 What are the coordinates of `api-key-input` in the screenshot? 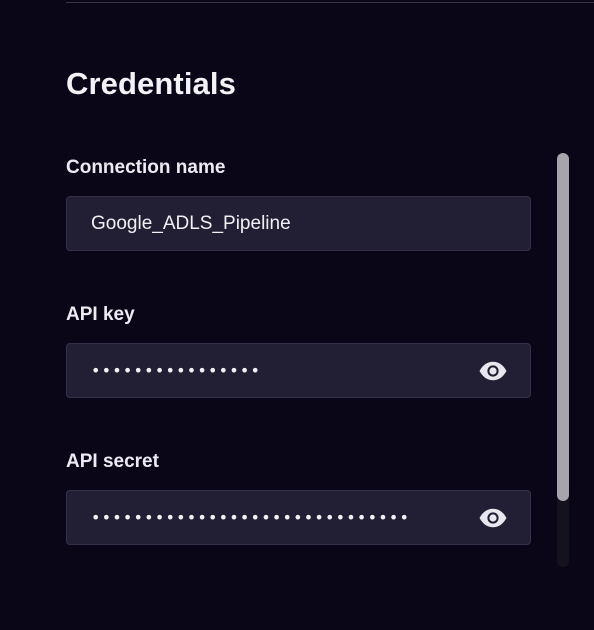 It's located at (298, 370).